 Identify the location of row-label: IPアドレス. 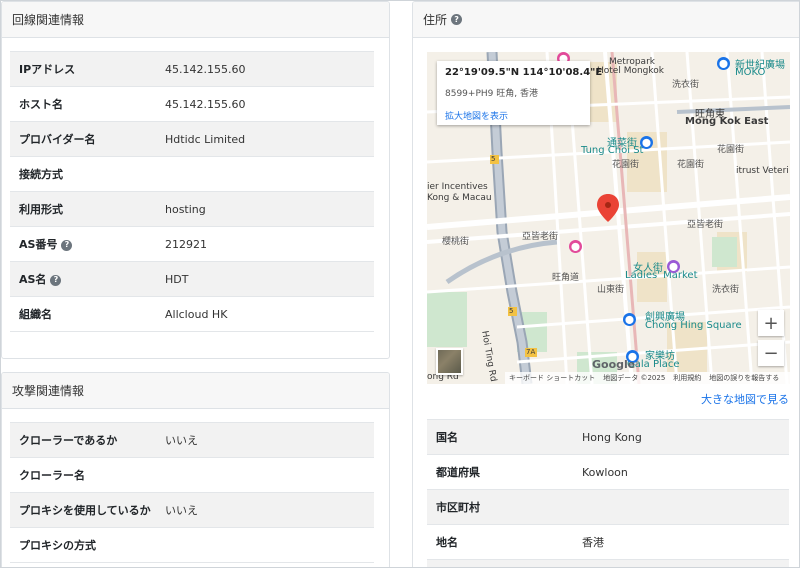
(47, 69).